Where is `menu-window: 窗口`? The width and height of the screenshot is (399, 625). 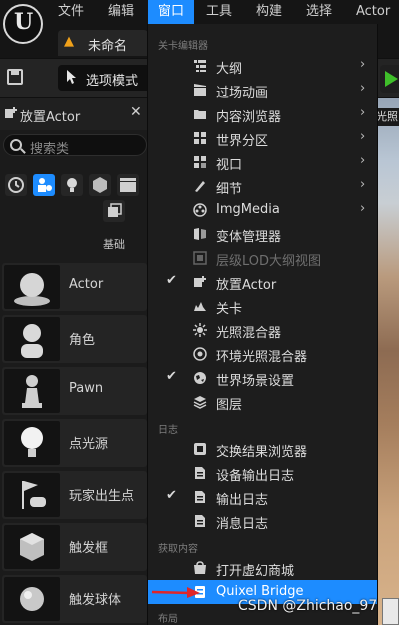 menu-window: 窗口 is located at coordinates (171, 12).